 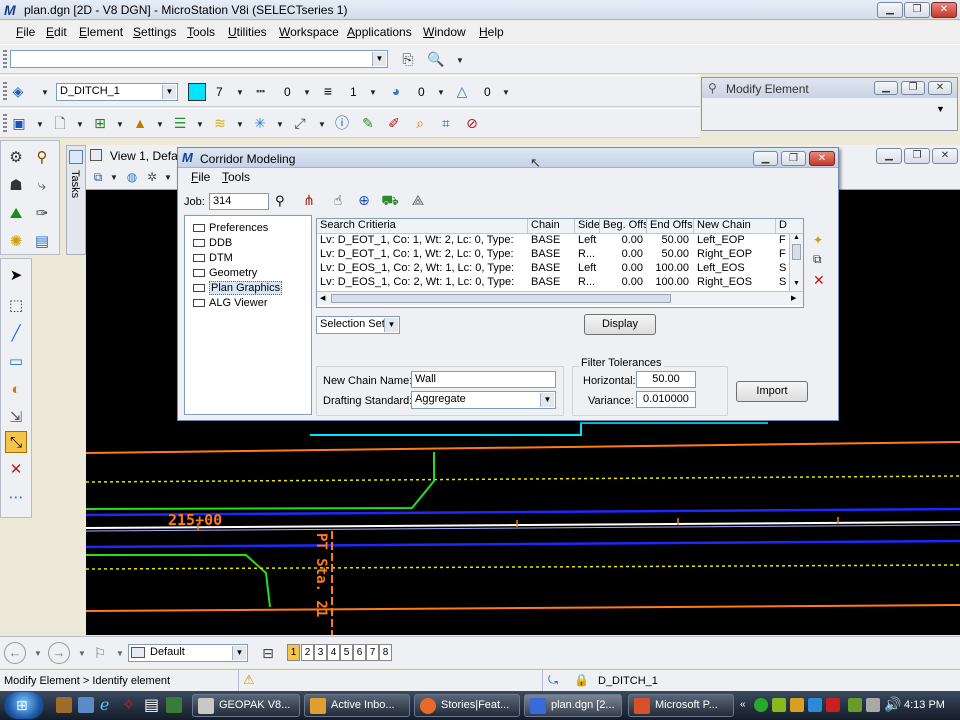 I want to click on tree-item-plan-graphics: Plan Graphics, so click(x=238, y=288).